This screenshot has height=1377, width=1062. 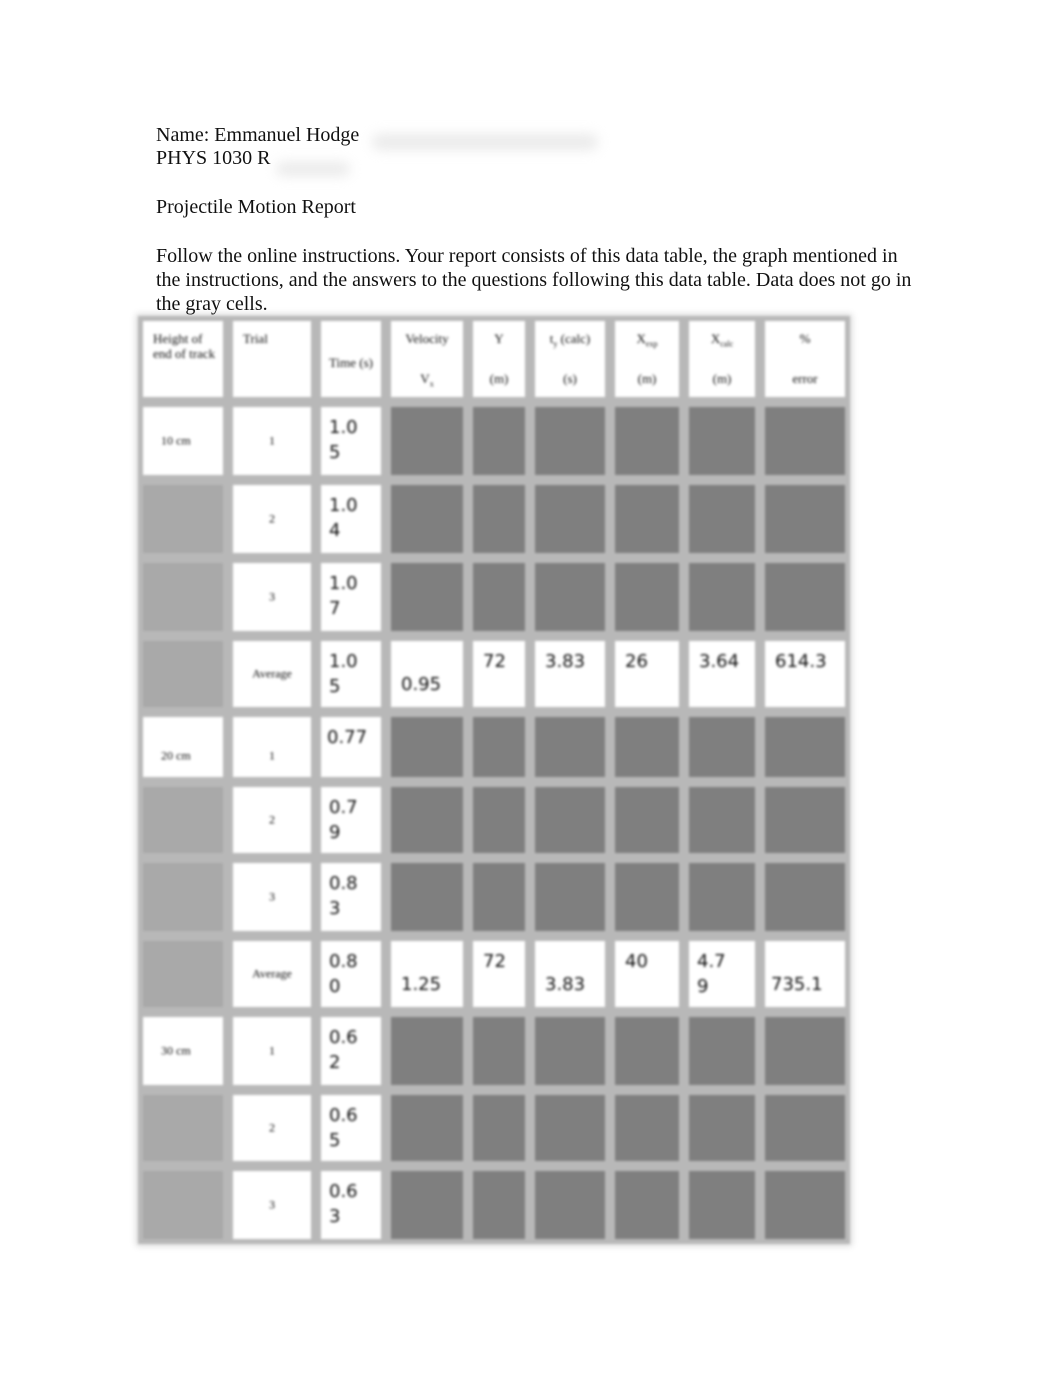 I want to click on report-title: Projectile Motion Report, so click(x=256, y=207).